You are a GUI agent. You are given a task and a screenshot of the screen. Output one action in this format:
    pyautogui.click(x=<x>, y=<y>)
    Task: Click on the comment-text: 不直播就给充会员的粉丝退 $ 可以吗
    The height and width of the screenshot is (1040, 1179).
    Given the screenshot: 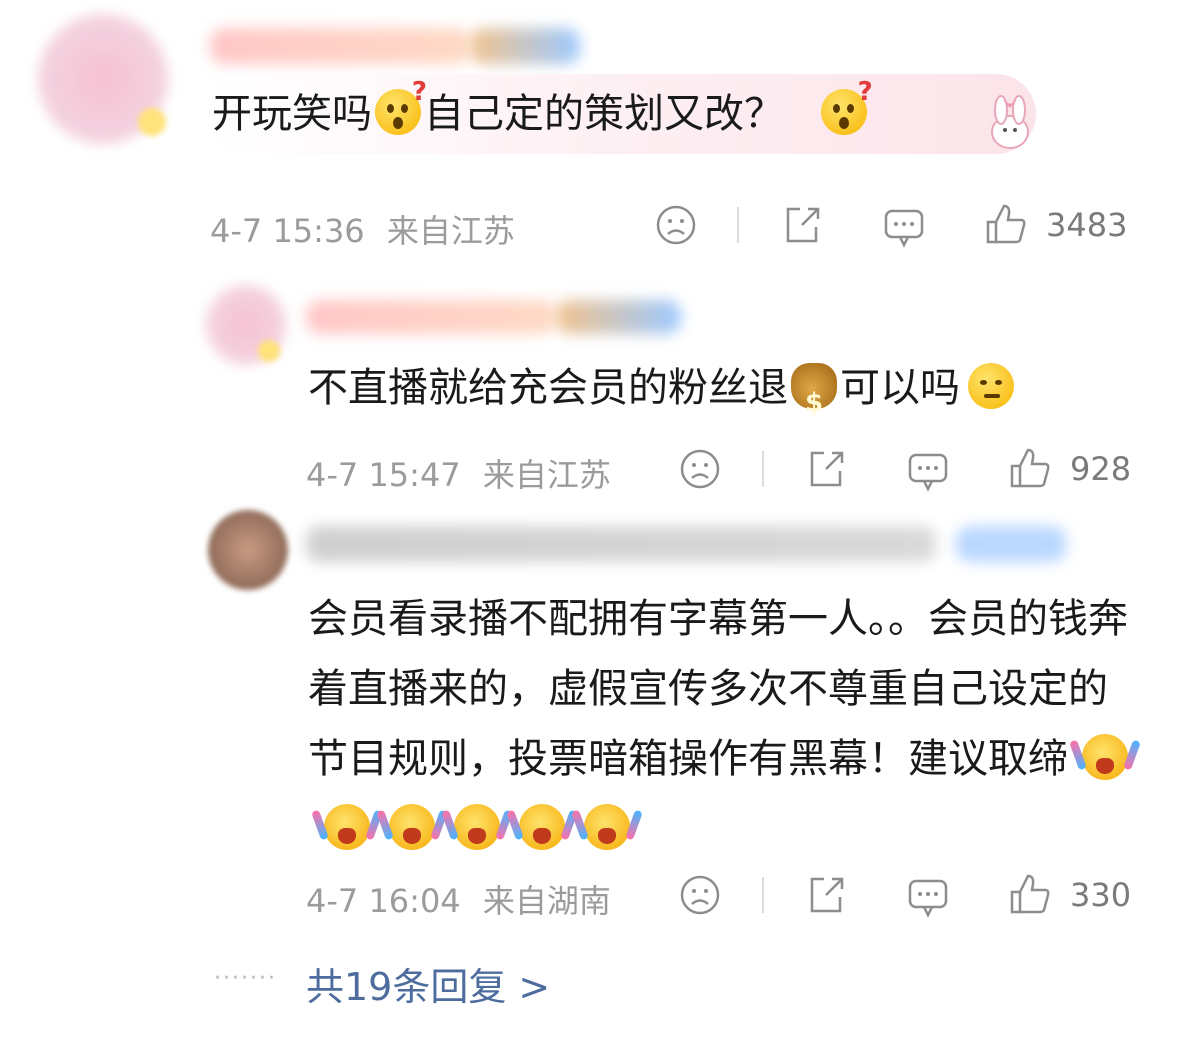 What is the action you would take?
    pyautogui.click(x=662, y=388)
    